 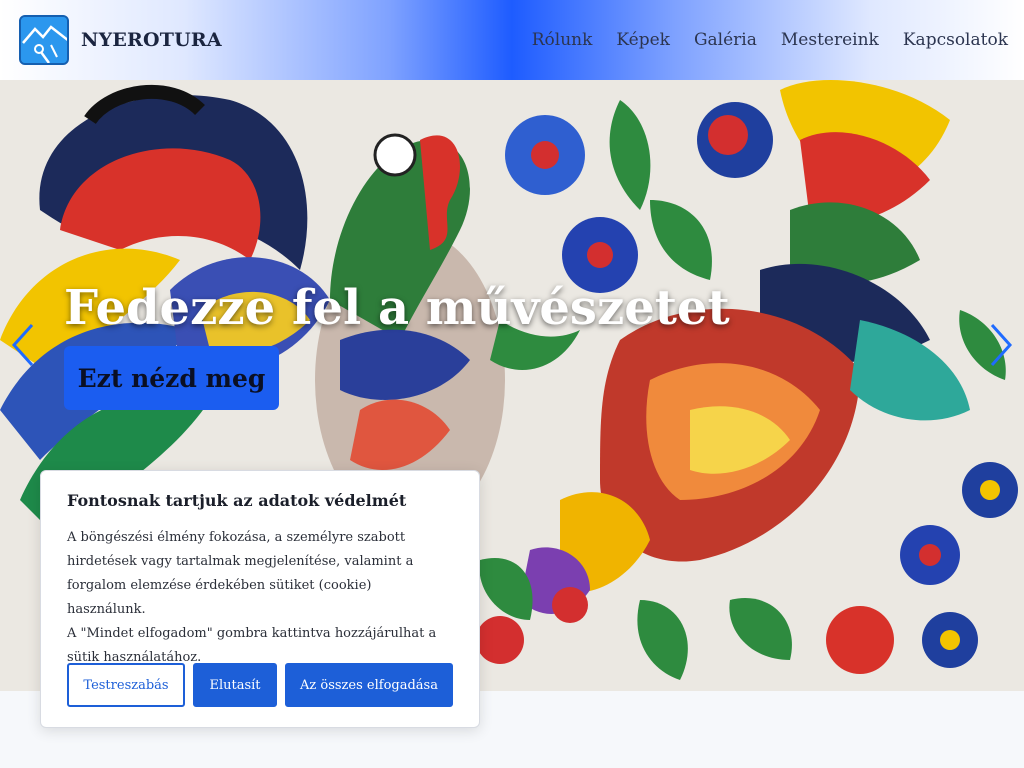 I want to click on customize-button: Testreszabás, so click(x=126, y=685).